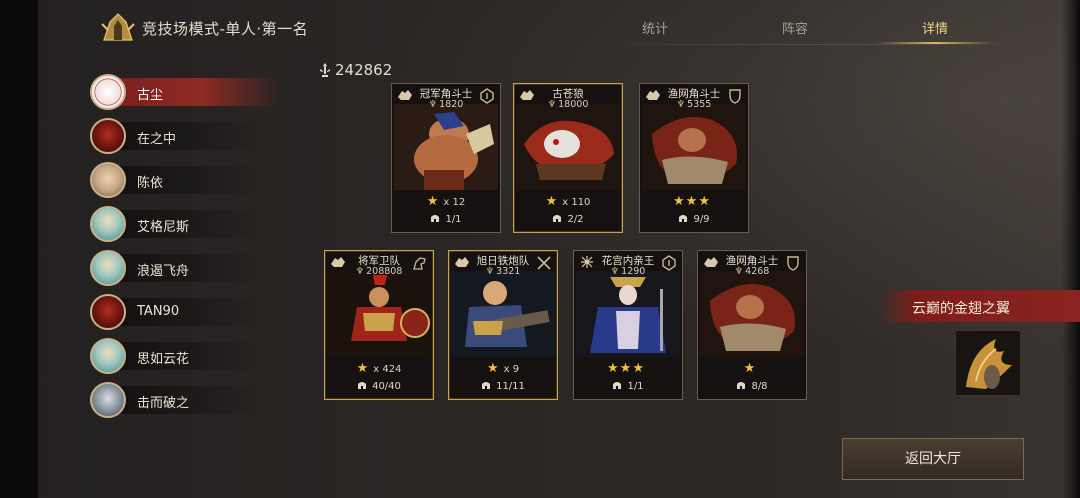  I want to click on tab-details: 详情, so click(935, 31).